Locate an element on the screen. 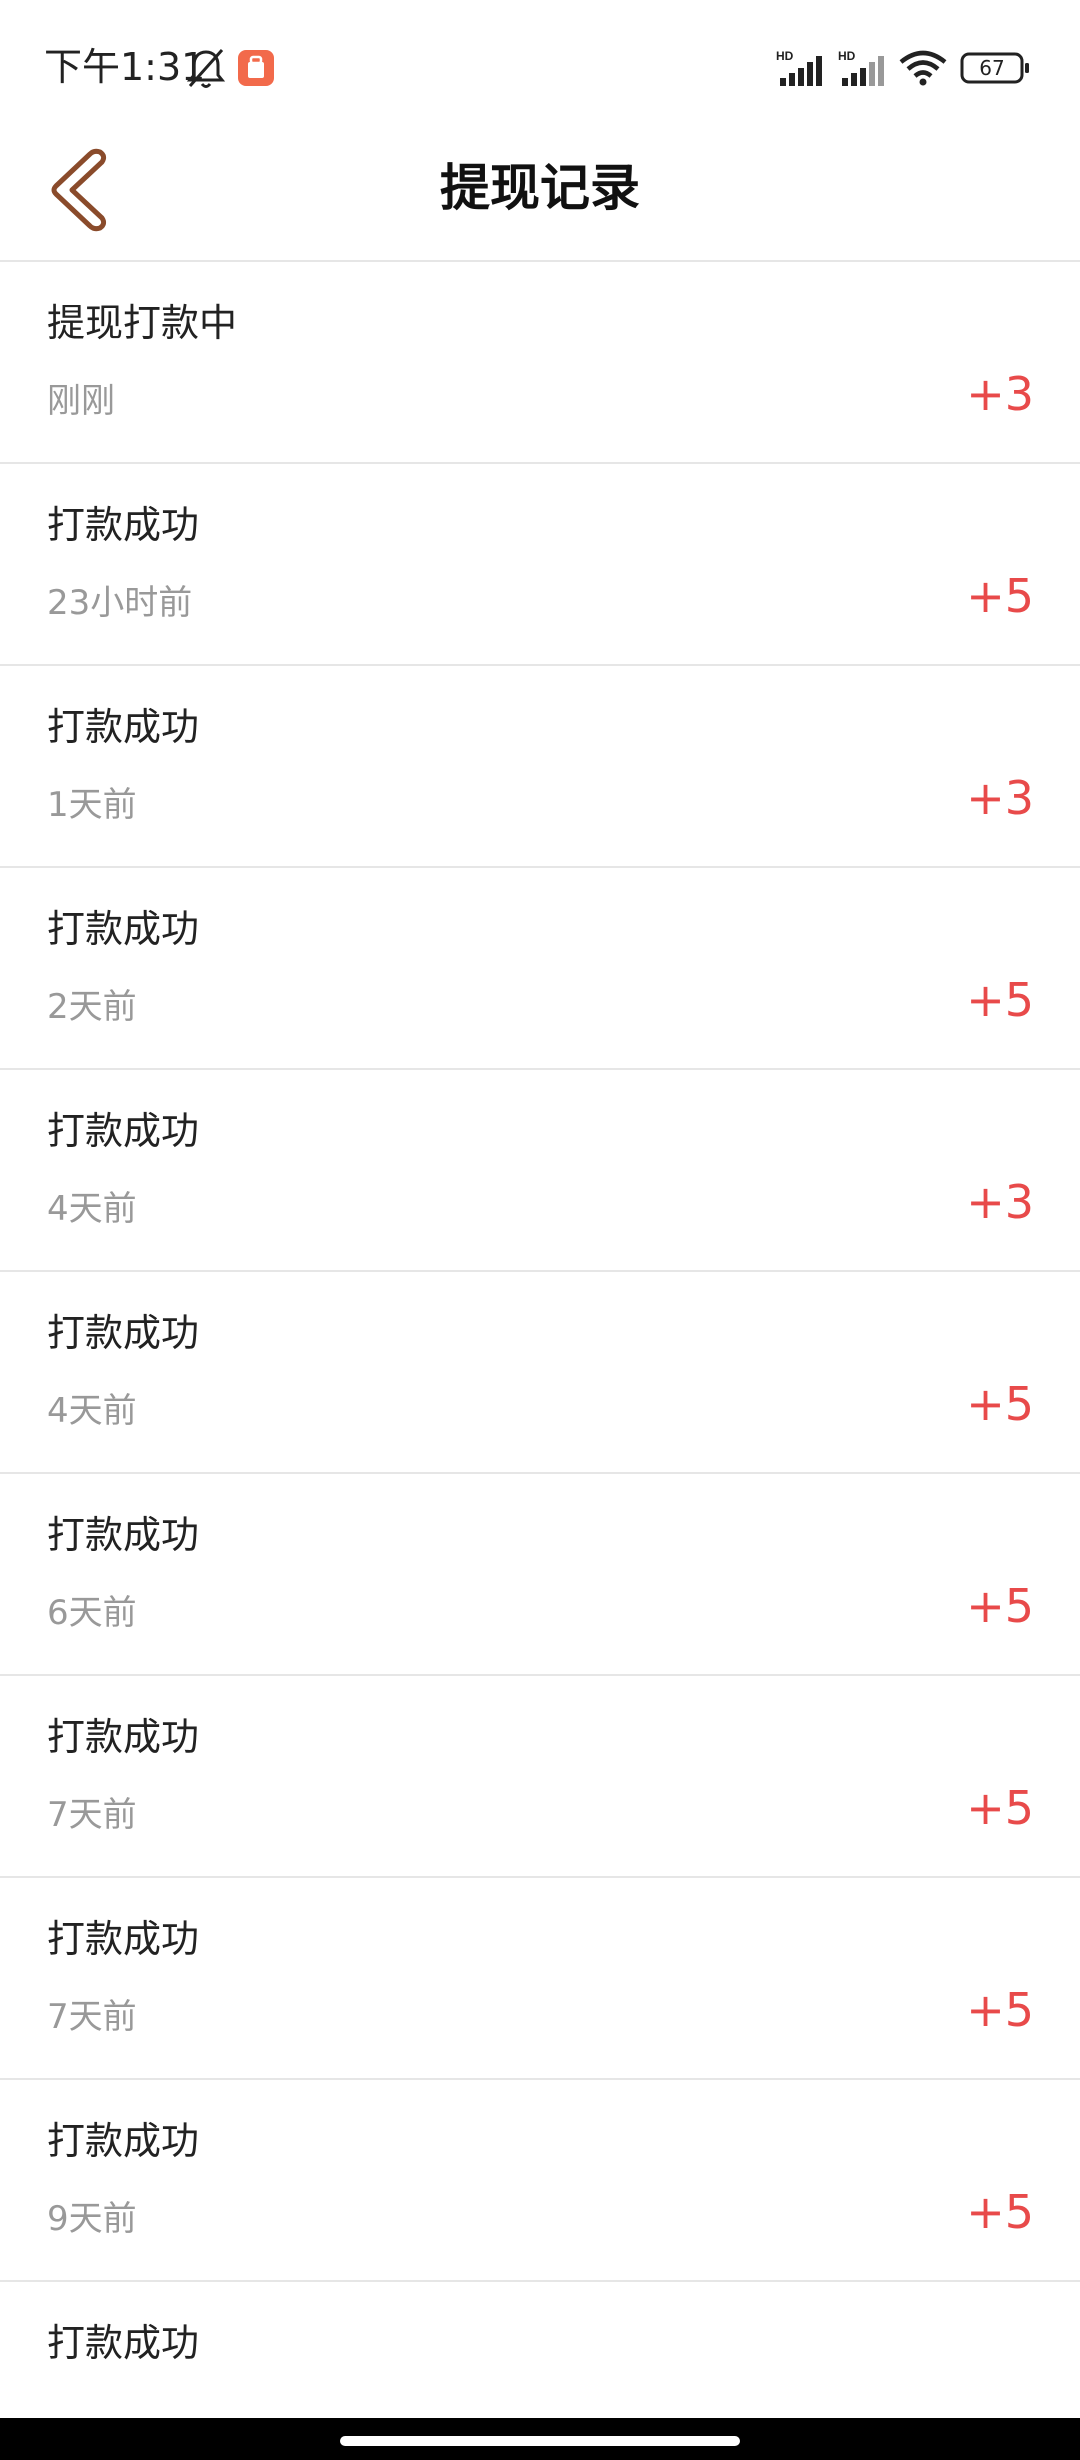 The width and height of the screenshot is (1080, 2460). list-item: 打款成功 4天前 +5 is located at coordinates (540, 1373).